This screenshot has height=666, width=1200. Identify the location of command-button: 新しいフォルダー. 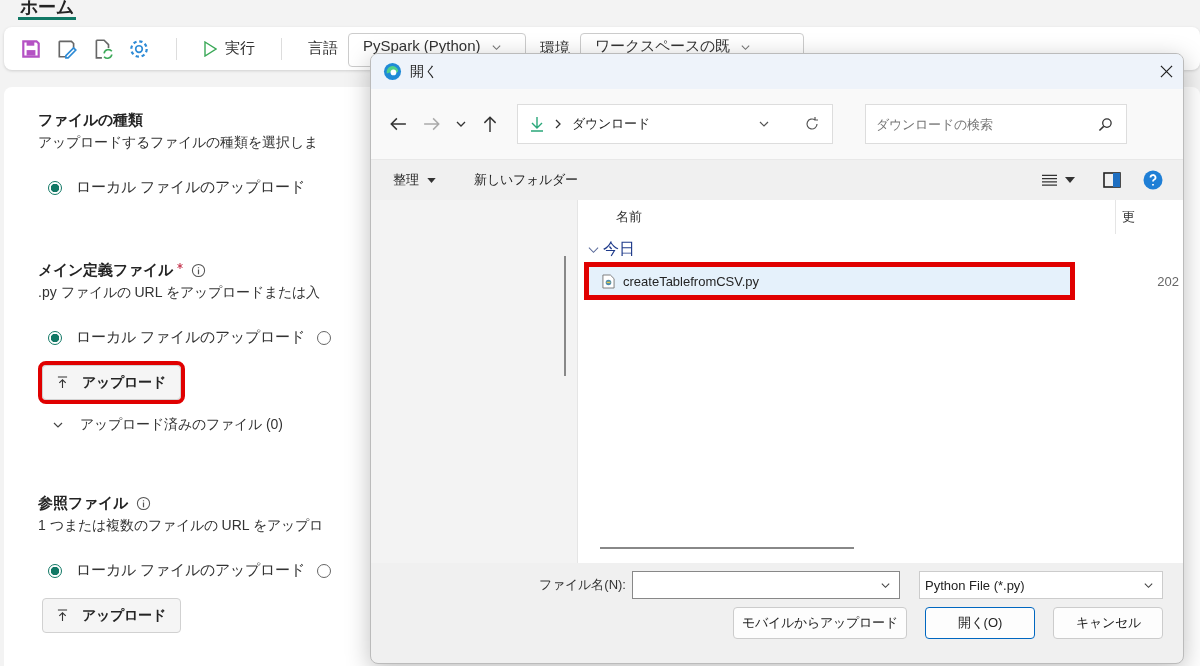
(526, 180).